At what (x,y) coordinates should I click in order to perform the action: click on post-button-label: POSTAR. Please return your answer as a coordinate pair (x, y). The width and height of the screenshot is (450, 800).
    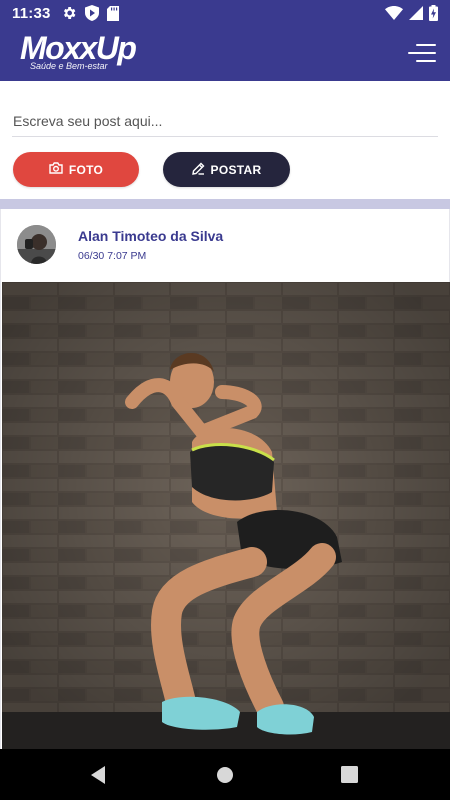
    Looking at the image, I should click on (236, 169).